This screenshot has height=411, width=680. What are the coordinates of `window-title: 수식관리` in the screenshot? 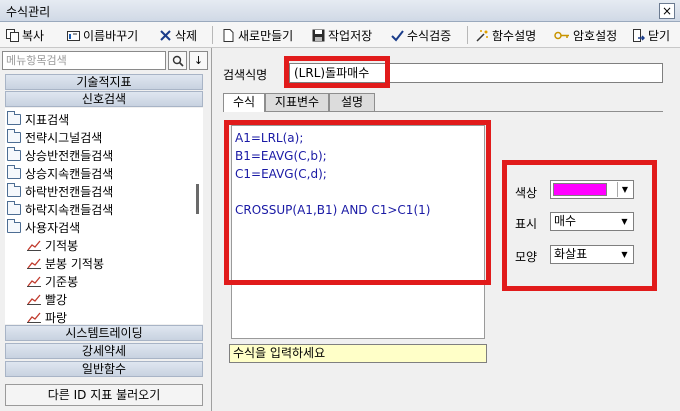 It's located at (28, 12).